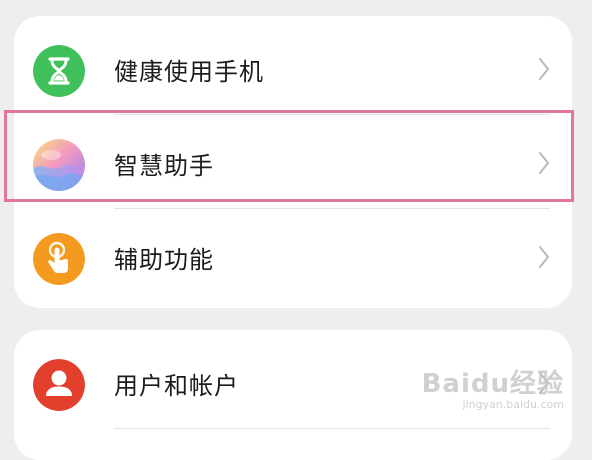 Image resolution: width=592 pixels, height=460 pixels. What do you see at coordinates (164, 165) in the screenshot?
I see `setting-label: 智慧助手` at bounding box center [164, 165].